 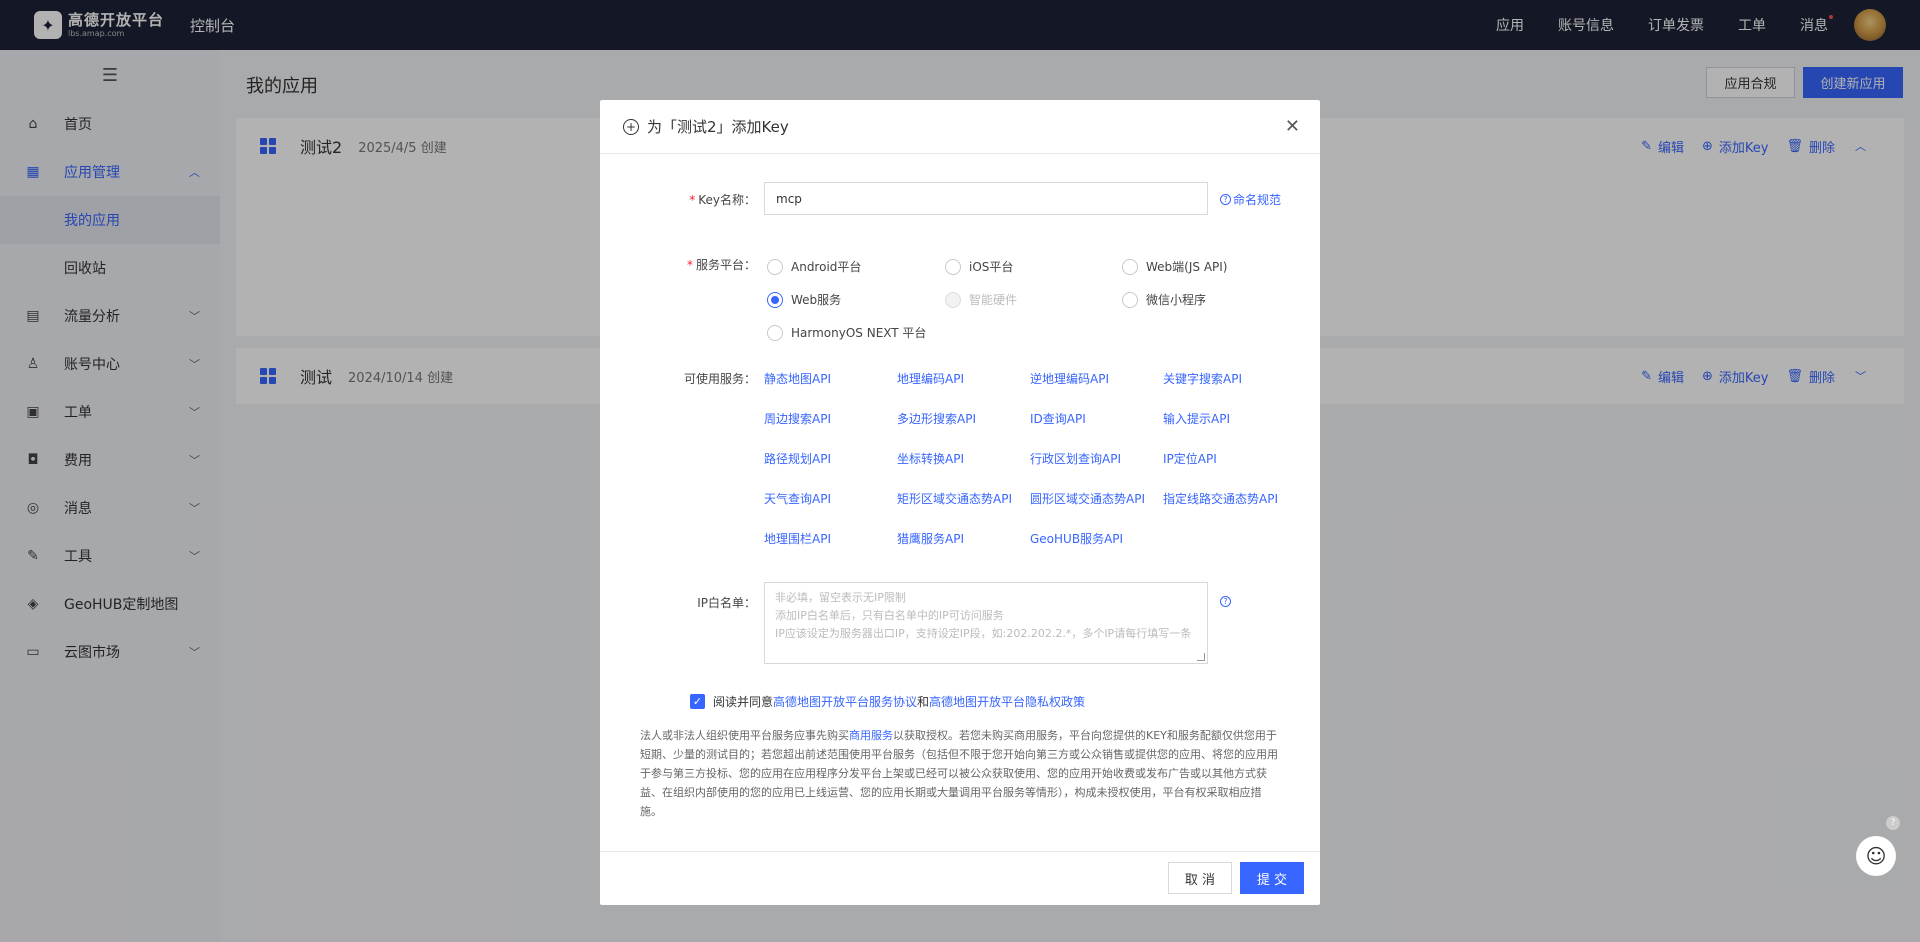 I want to click on service-link: 逆地理编码API, so click(x=1069, y=378).